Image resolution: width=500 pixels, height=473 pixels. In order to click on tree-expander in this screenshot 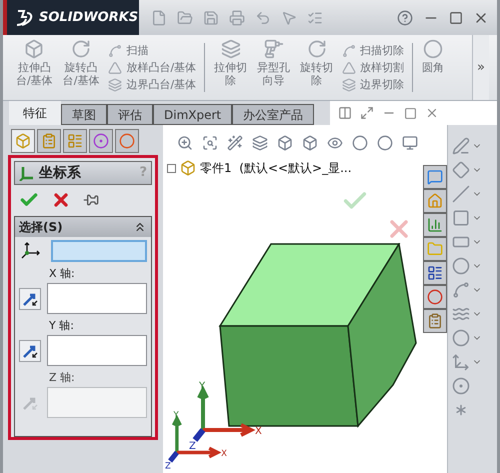, I will do `click(171, 168)`.